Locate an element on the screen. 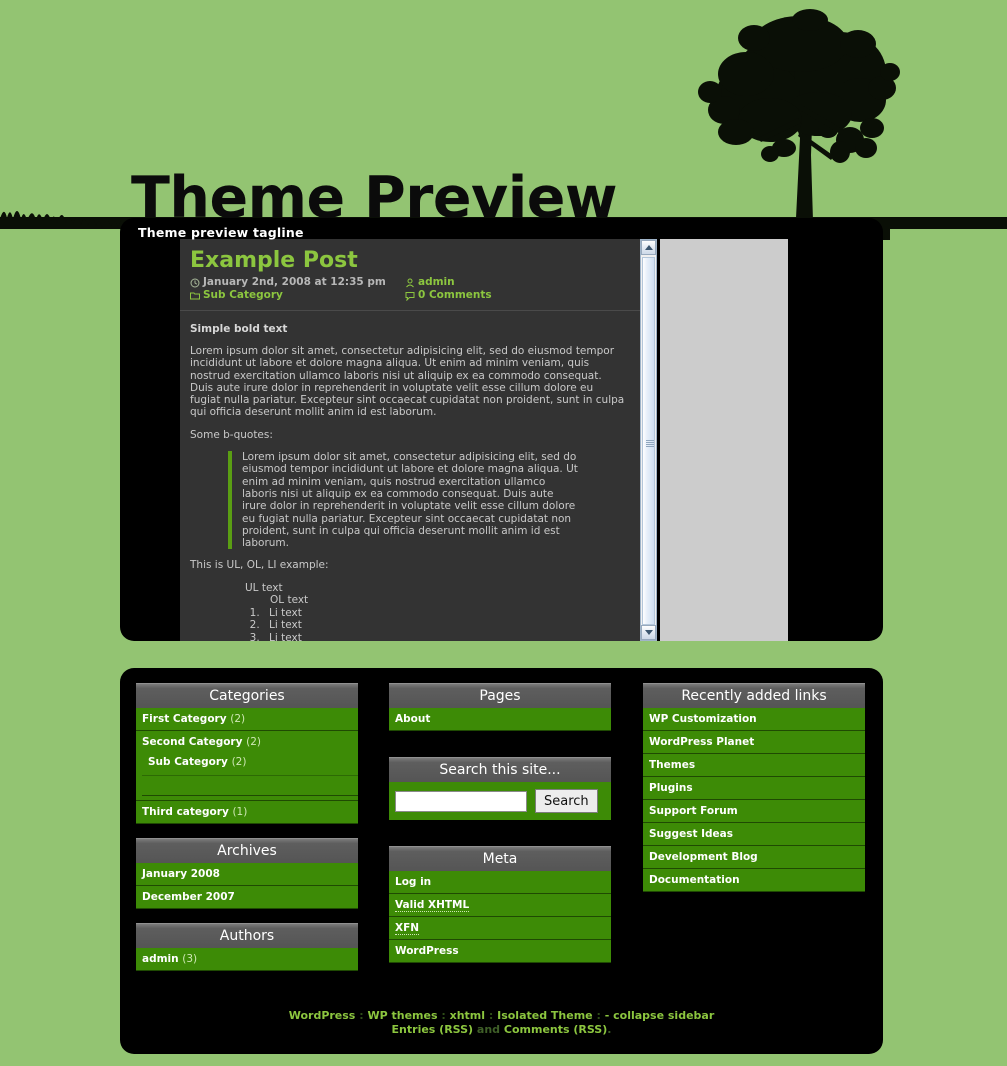 The height and width of the screenshot is (1066, 1007). list-item: Plugins is located at coordinates (754, 788).